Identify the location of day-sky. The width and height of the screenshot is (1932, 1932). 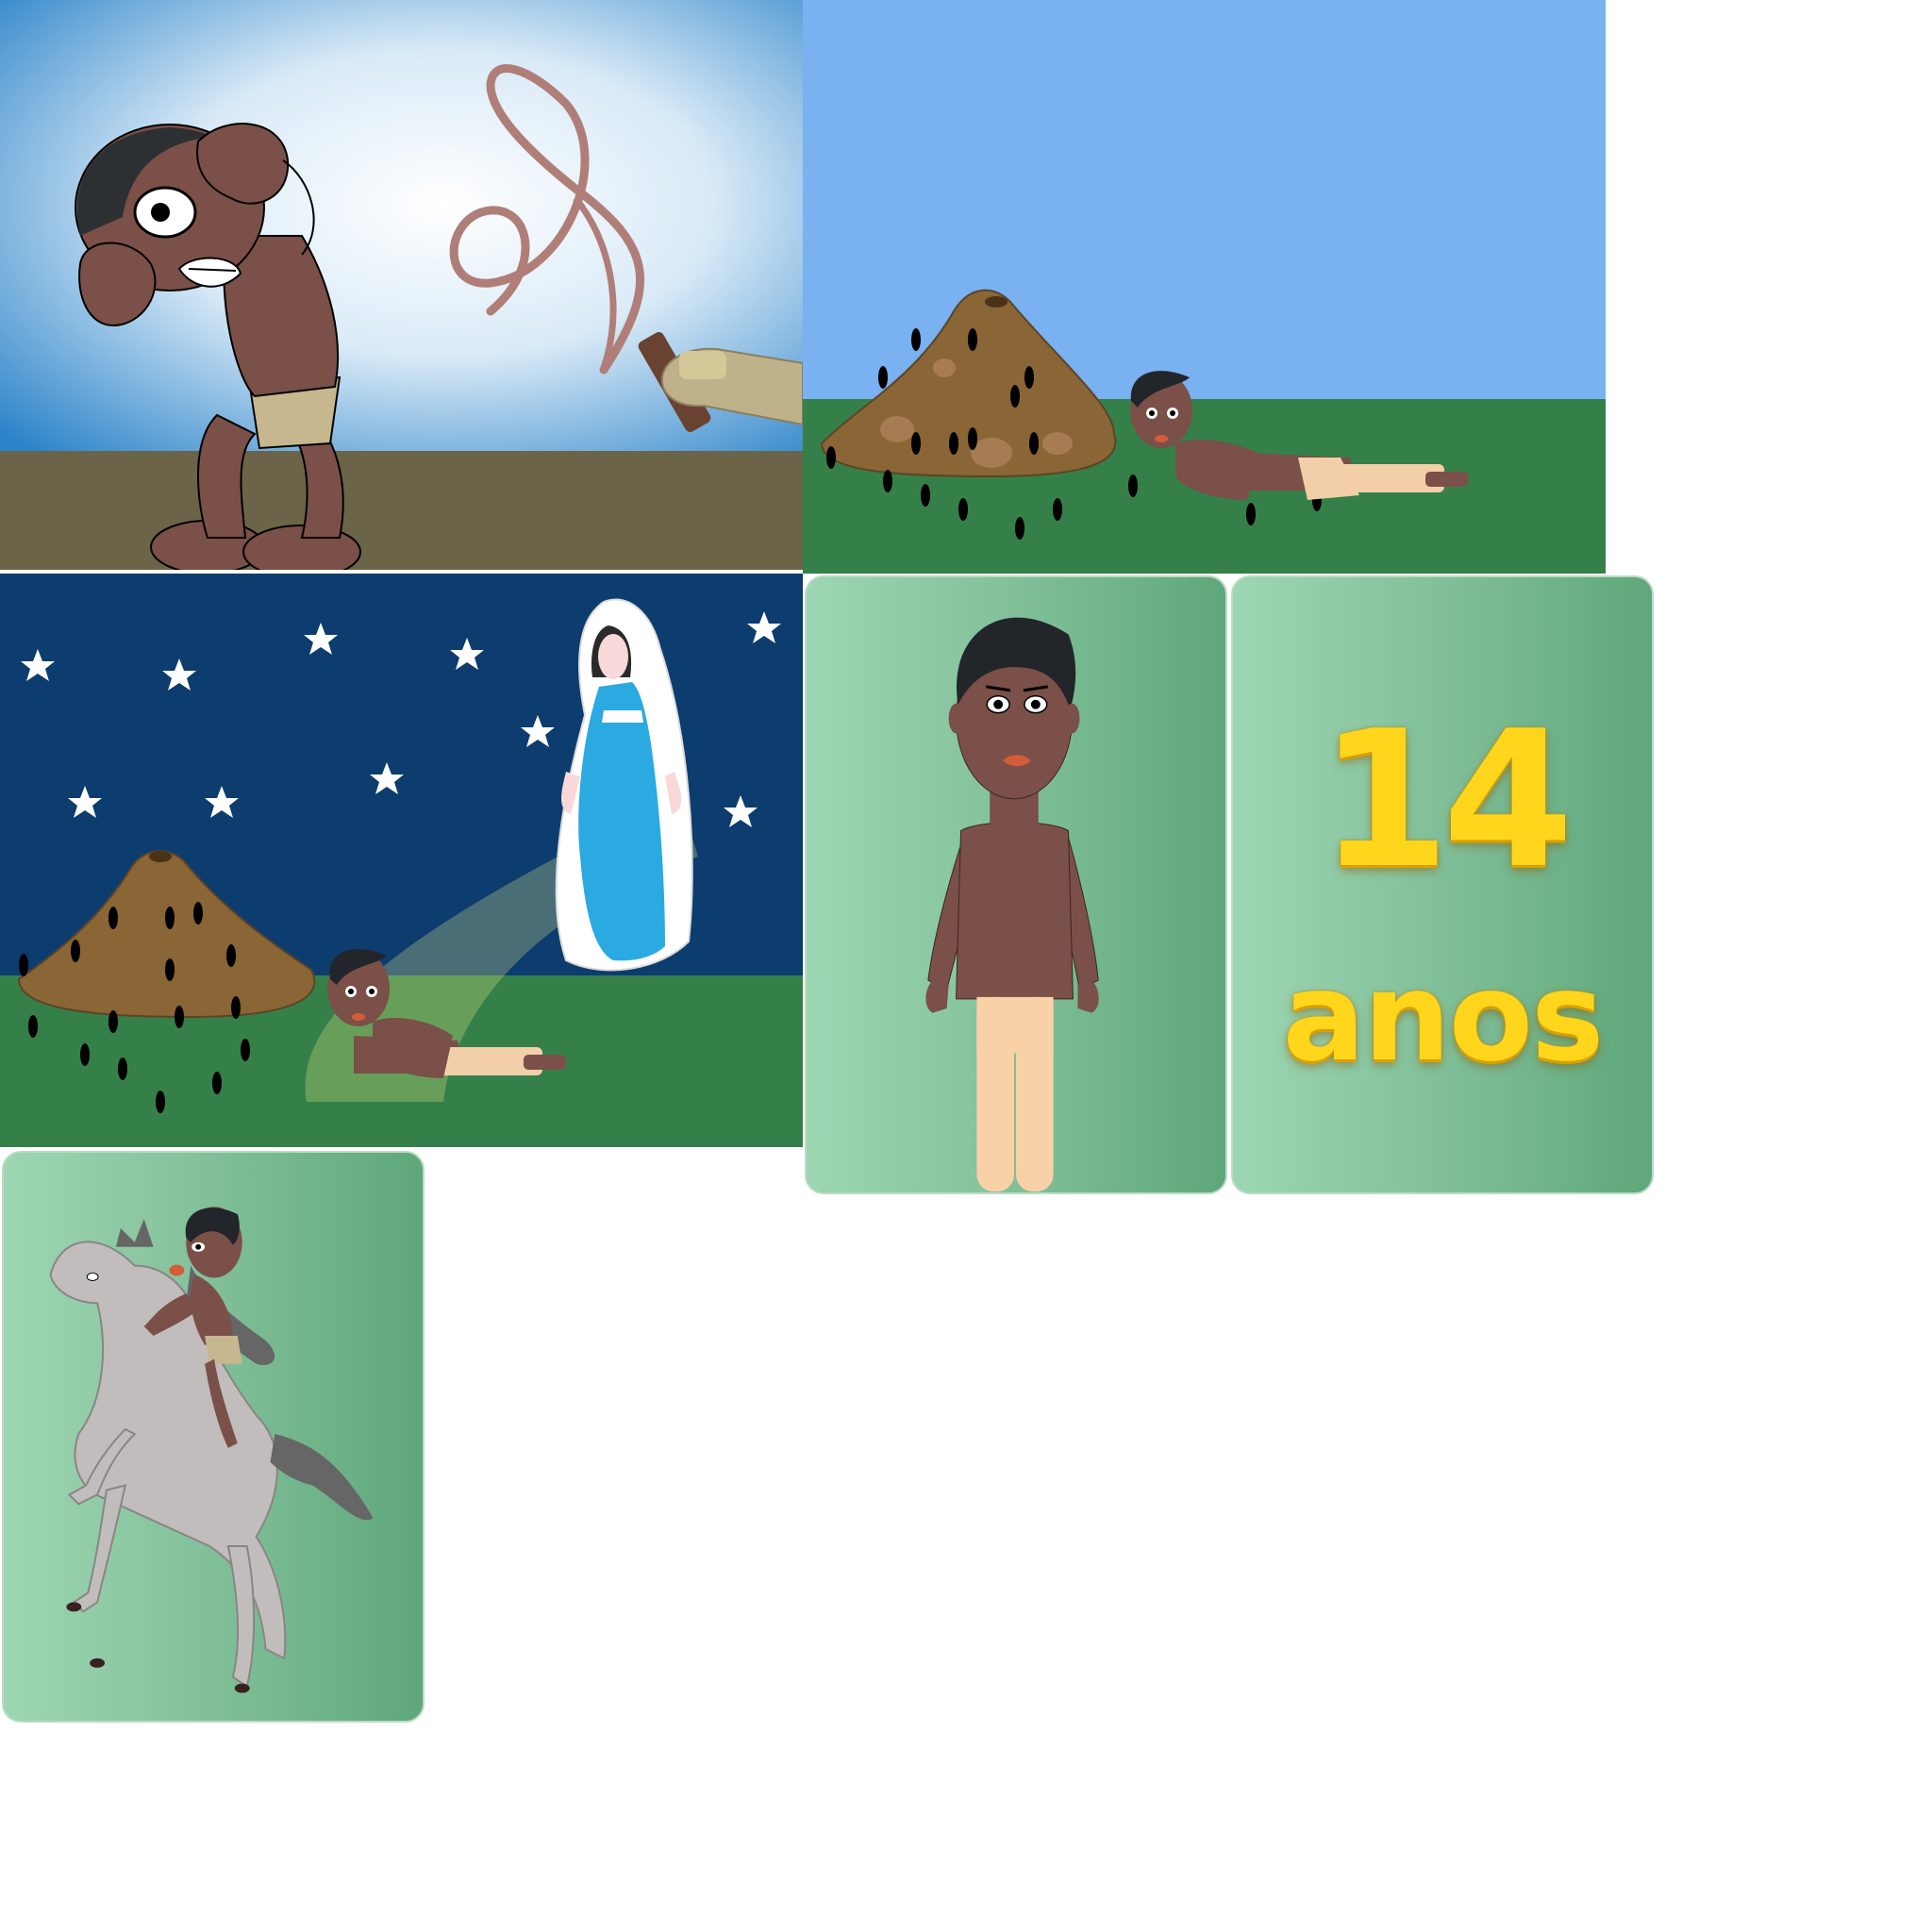
(1204, 201).